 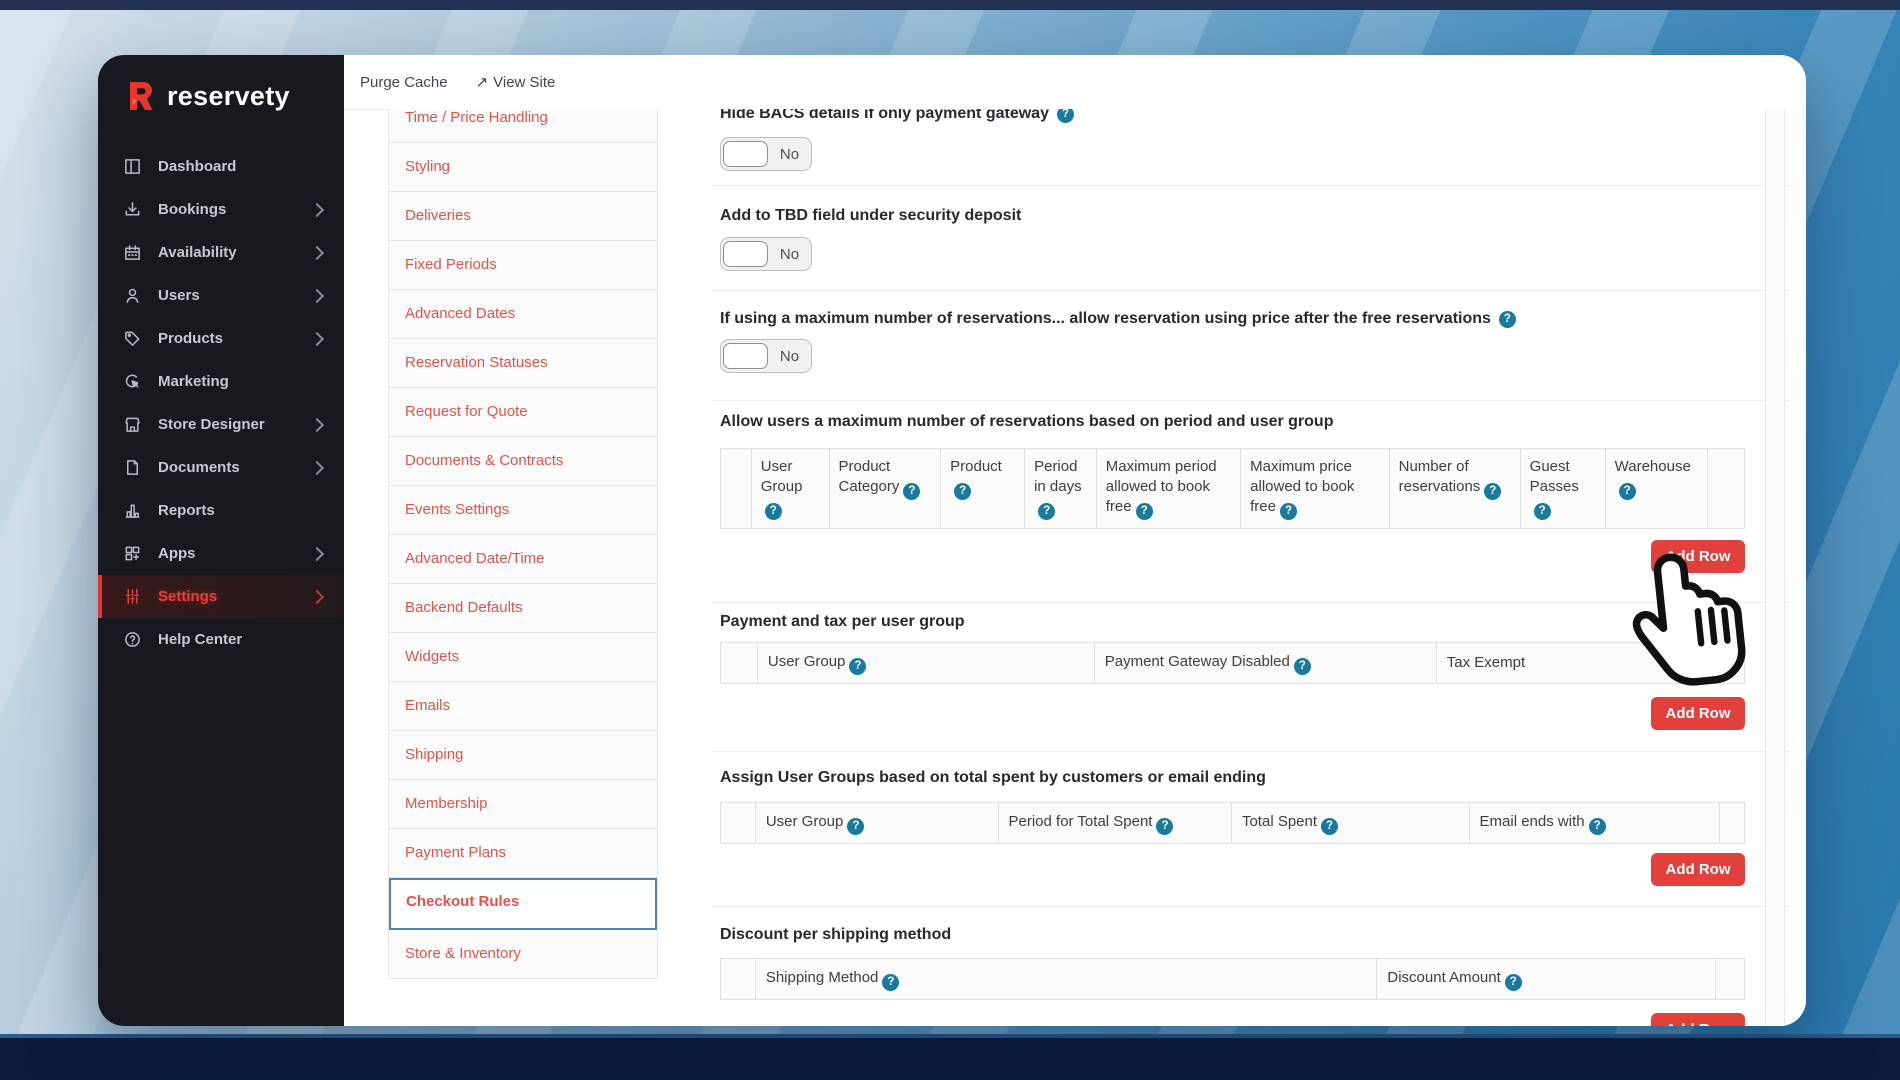 I want to click on sidebar-item-store-designer: Store Designer, so click(x=221, y=424).